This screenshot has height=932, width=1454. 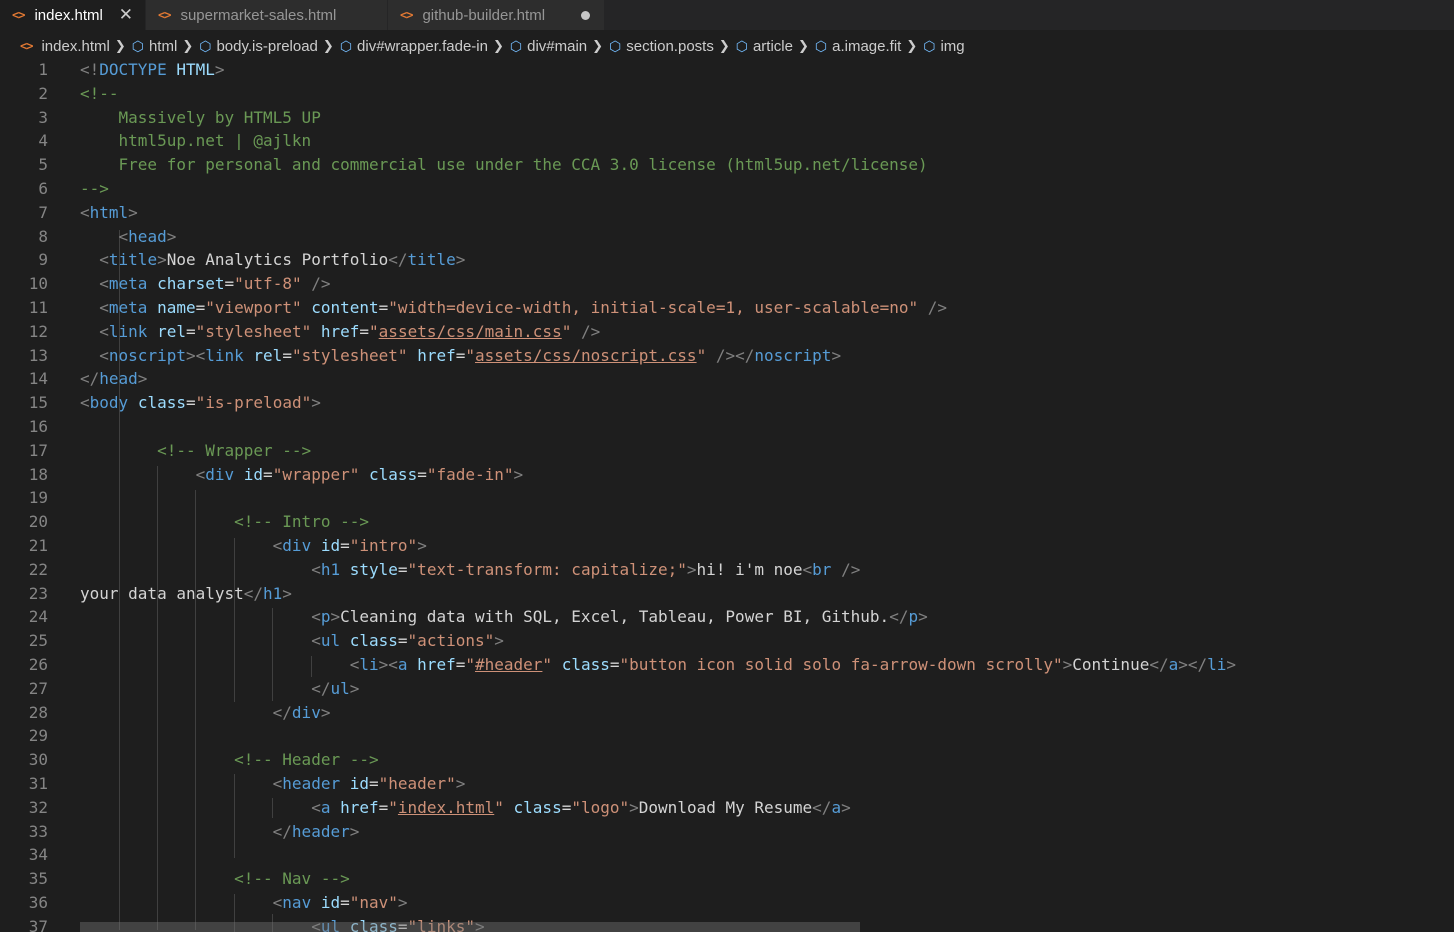 What do you see at coordinates (661, 46) in the screenshot?
I see `breadcrumb-item-section: ⬡ section.posts` at bounding box center [661, 46].